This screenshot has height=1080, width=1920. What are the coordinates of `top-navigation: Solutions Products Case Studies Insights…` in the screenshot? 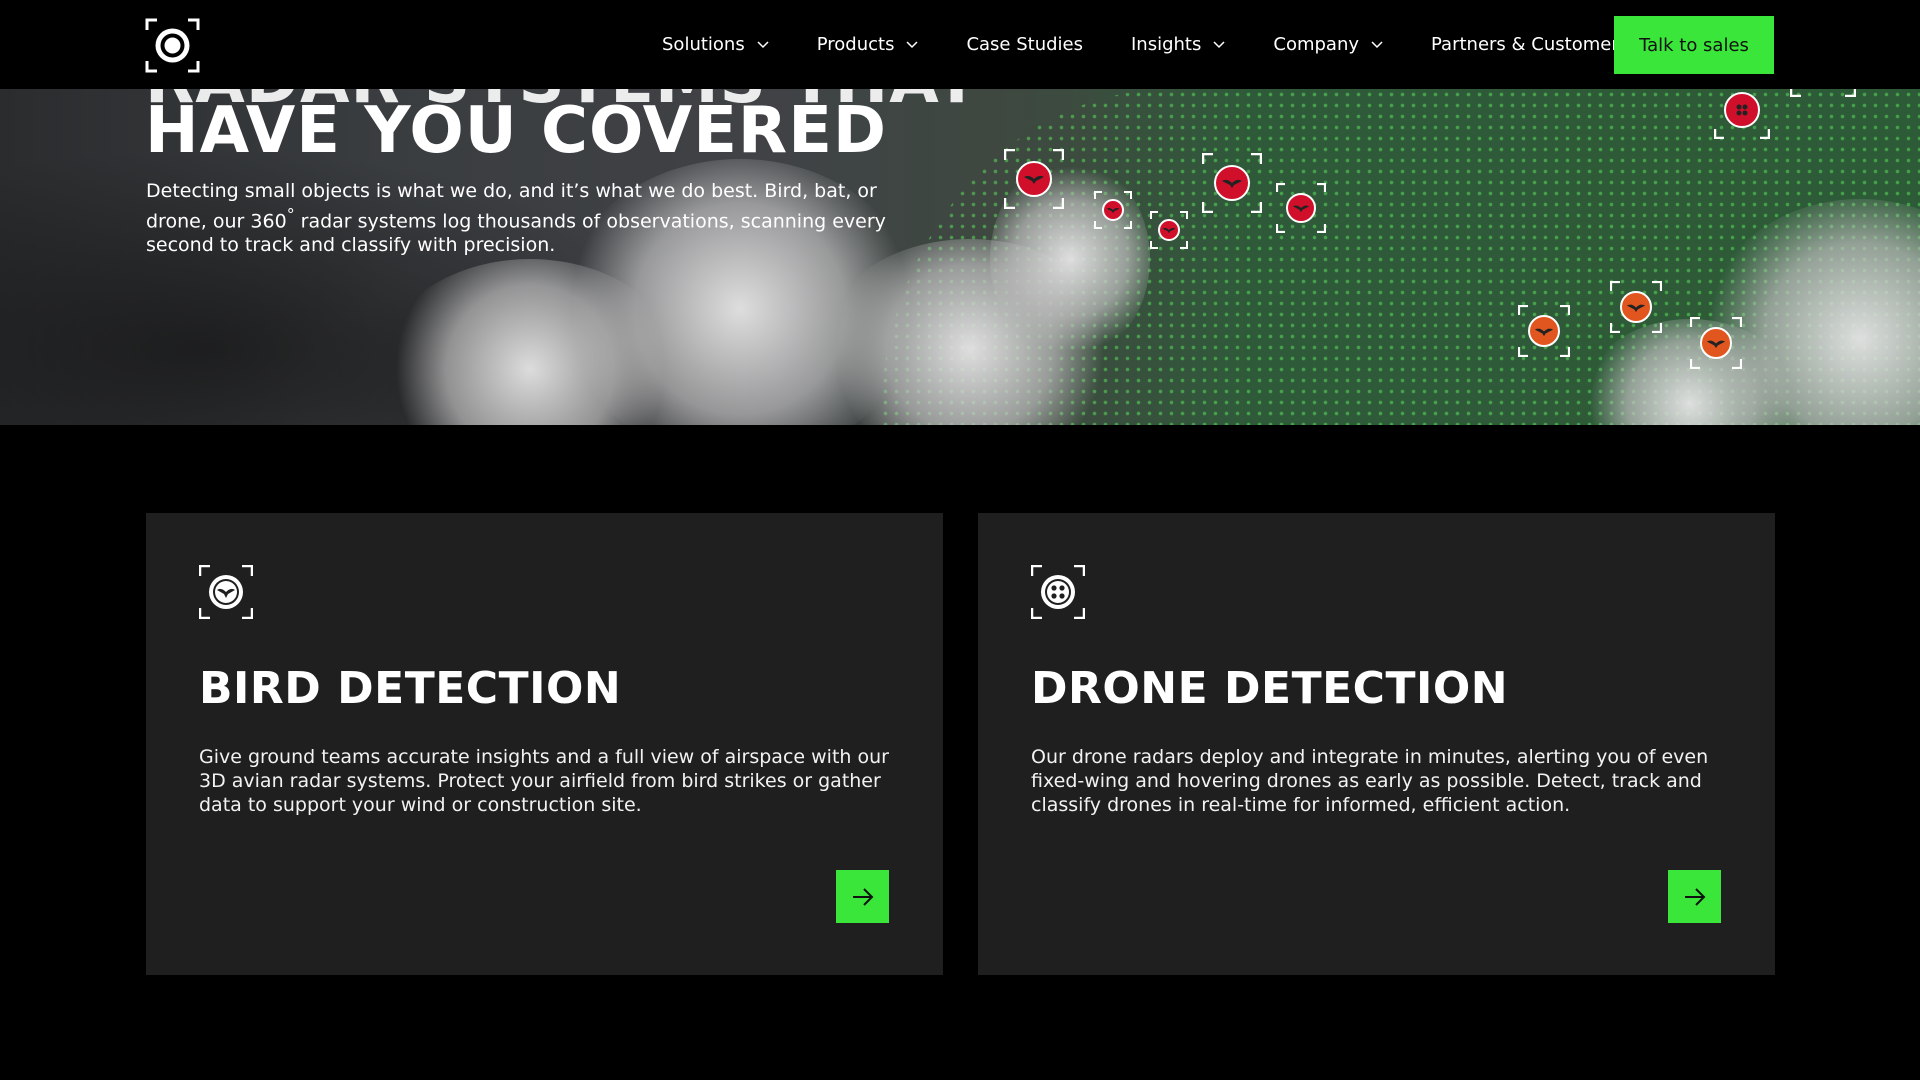 It's located at (960, 44).